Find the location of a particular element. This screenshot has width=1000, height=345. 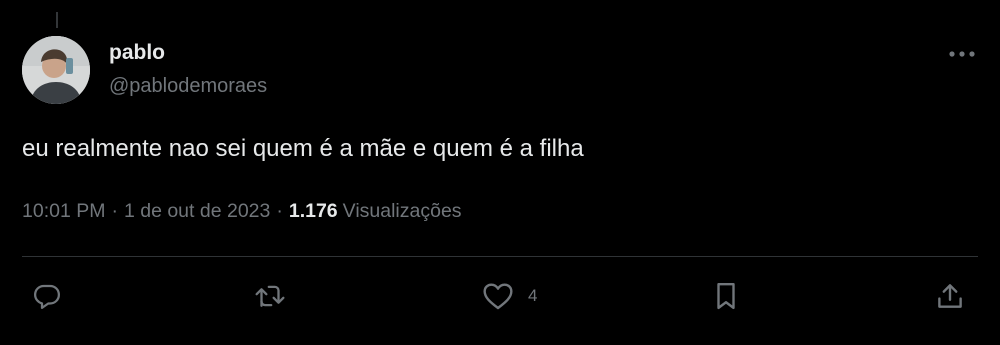

like-count: 4 is located at coordinates (533, 295).